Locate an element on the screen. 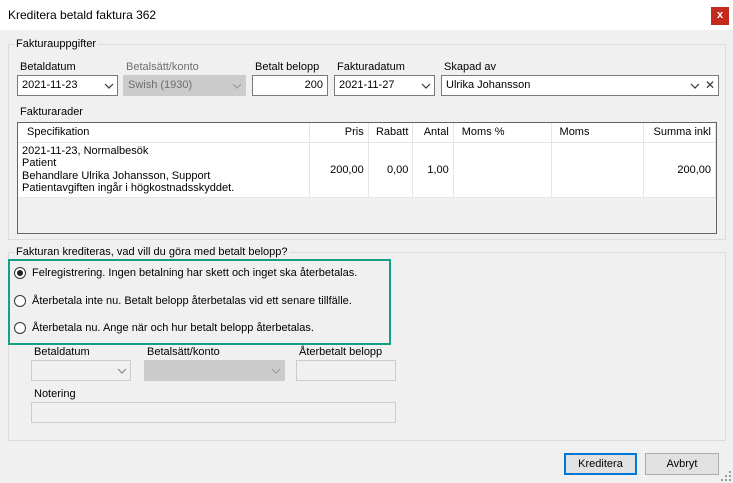 The width and height of the screenshot is (733, 483). column-header: Pris is located at coordinates (339, 133).